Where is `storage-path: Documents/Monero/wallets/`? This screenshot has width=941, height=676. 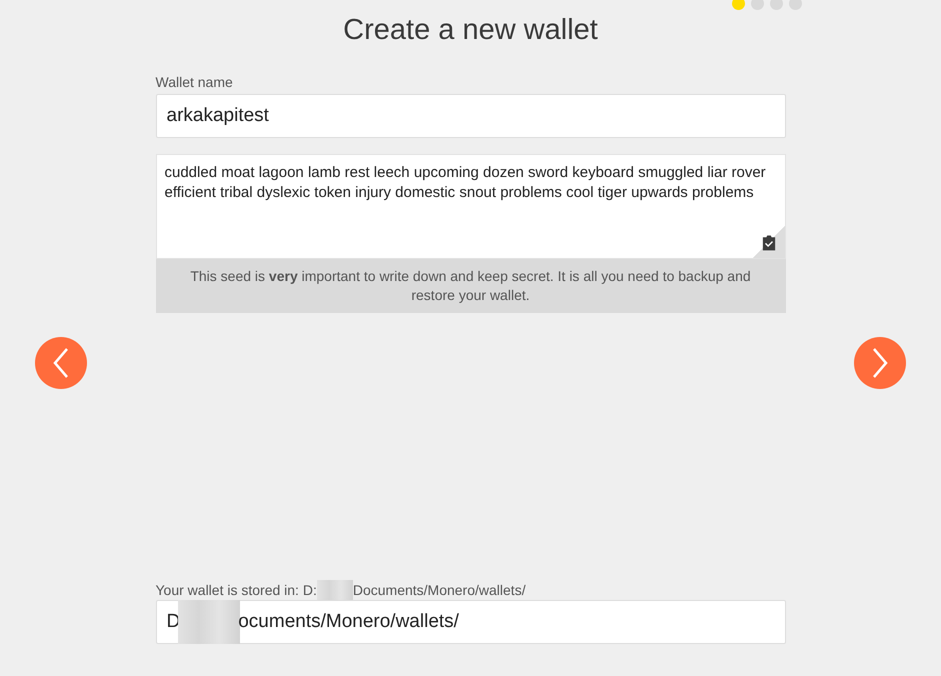
storage-path: Documents/Monero/wallets/ is located at coordinates (439, 590).